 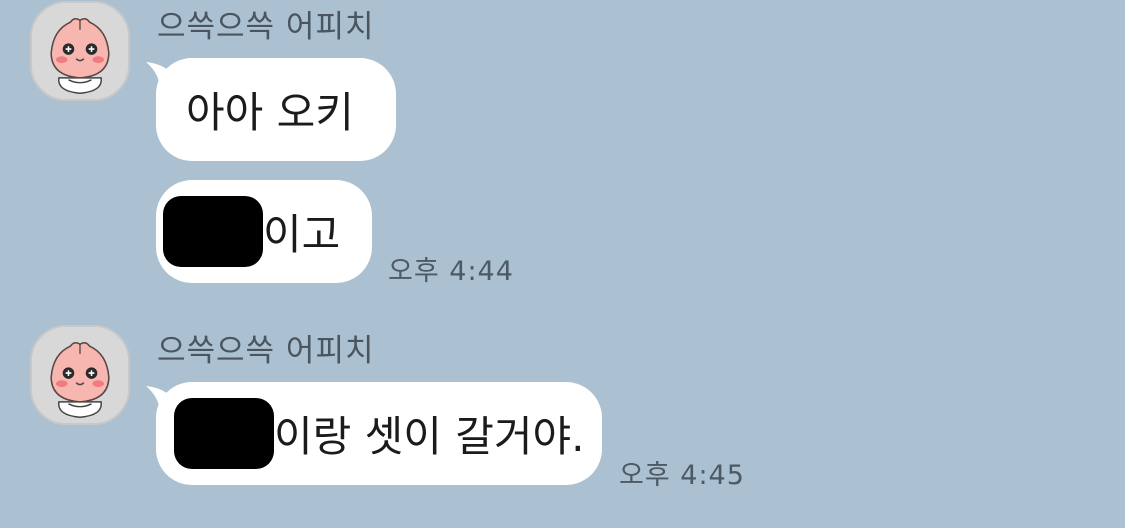 I want to click on message-bubble: 이고, so click(x=264, y=231).